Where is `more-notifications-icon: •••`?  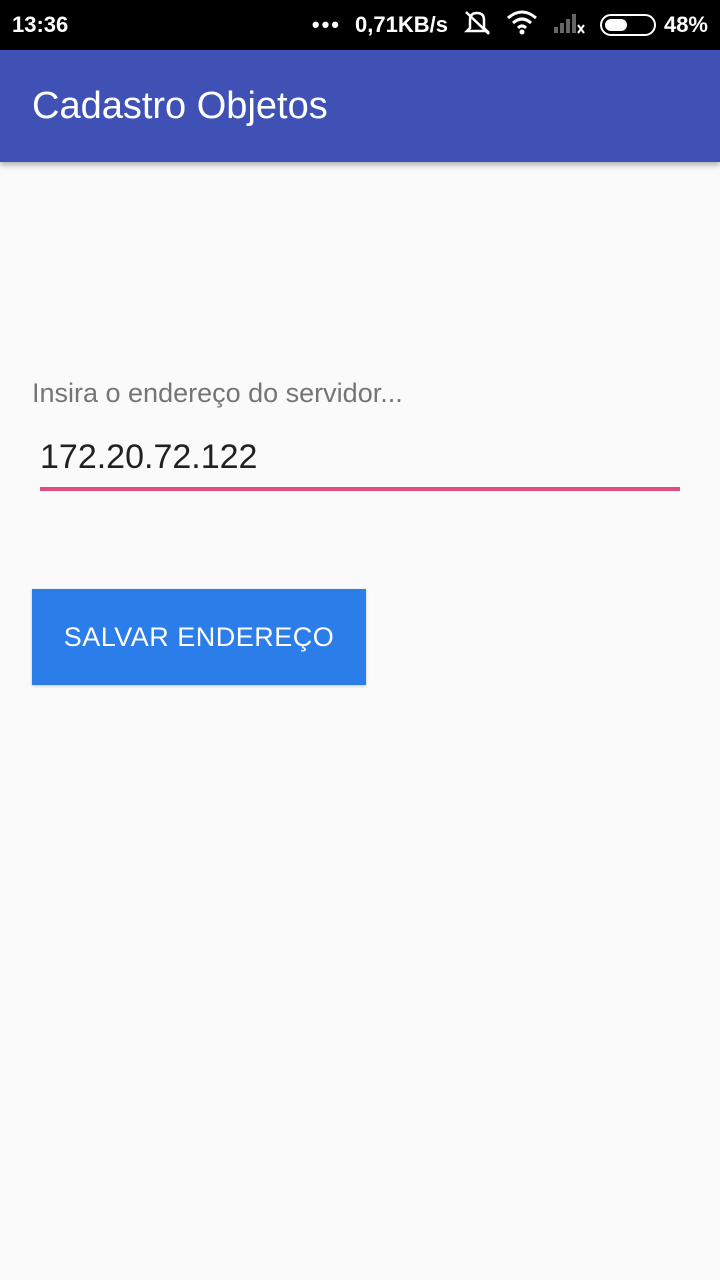
more-notifications-icon: ••• is located at coordinates (326, 24).